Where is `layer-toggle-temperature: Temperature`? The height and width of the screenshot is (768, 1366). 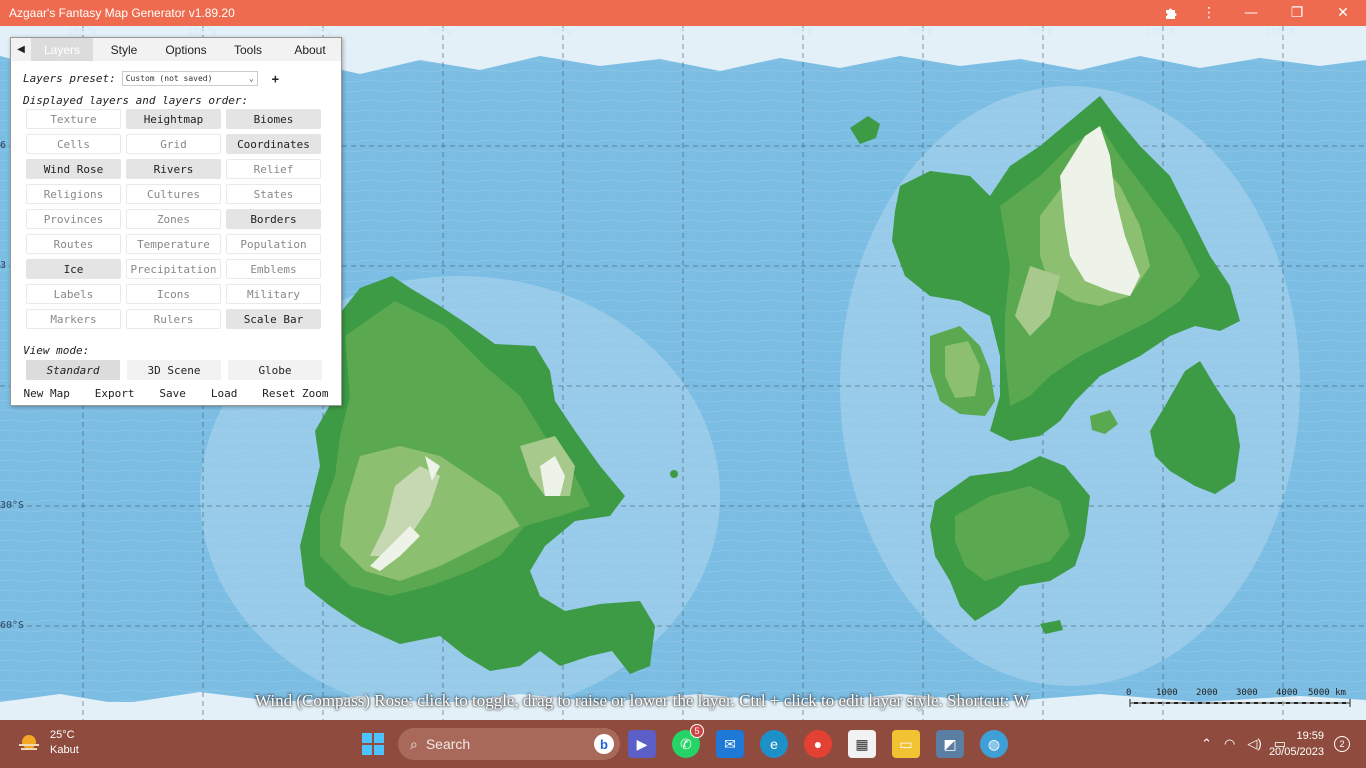 layer-toggle-temperature: Temperature is located at coordinates (173, 244).